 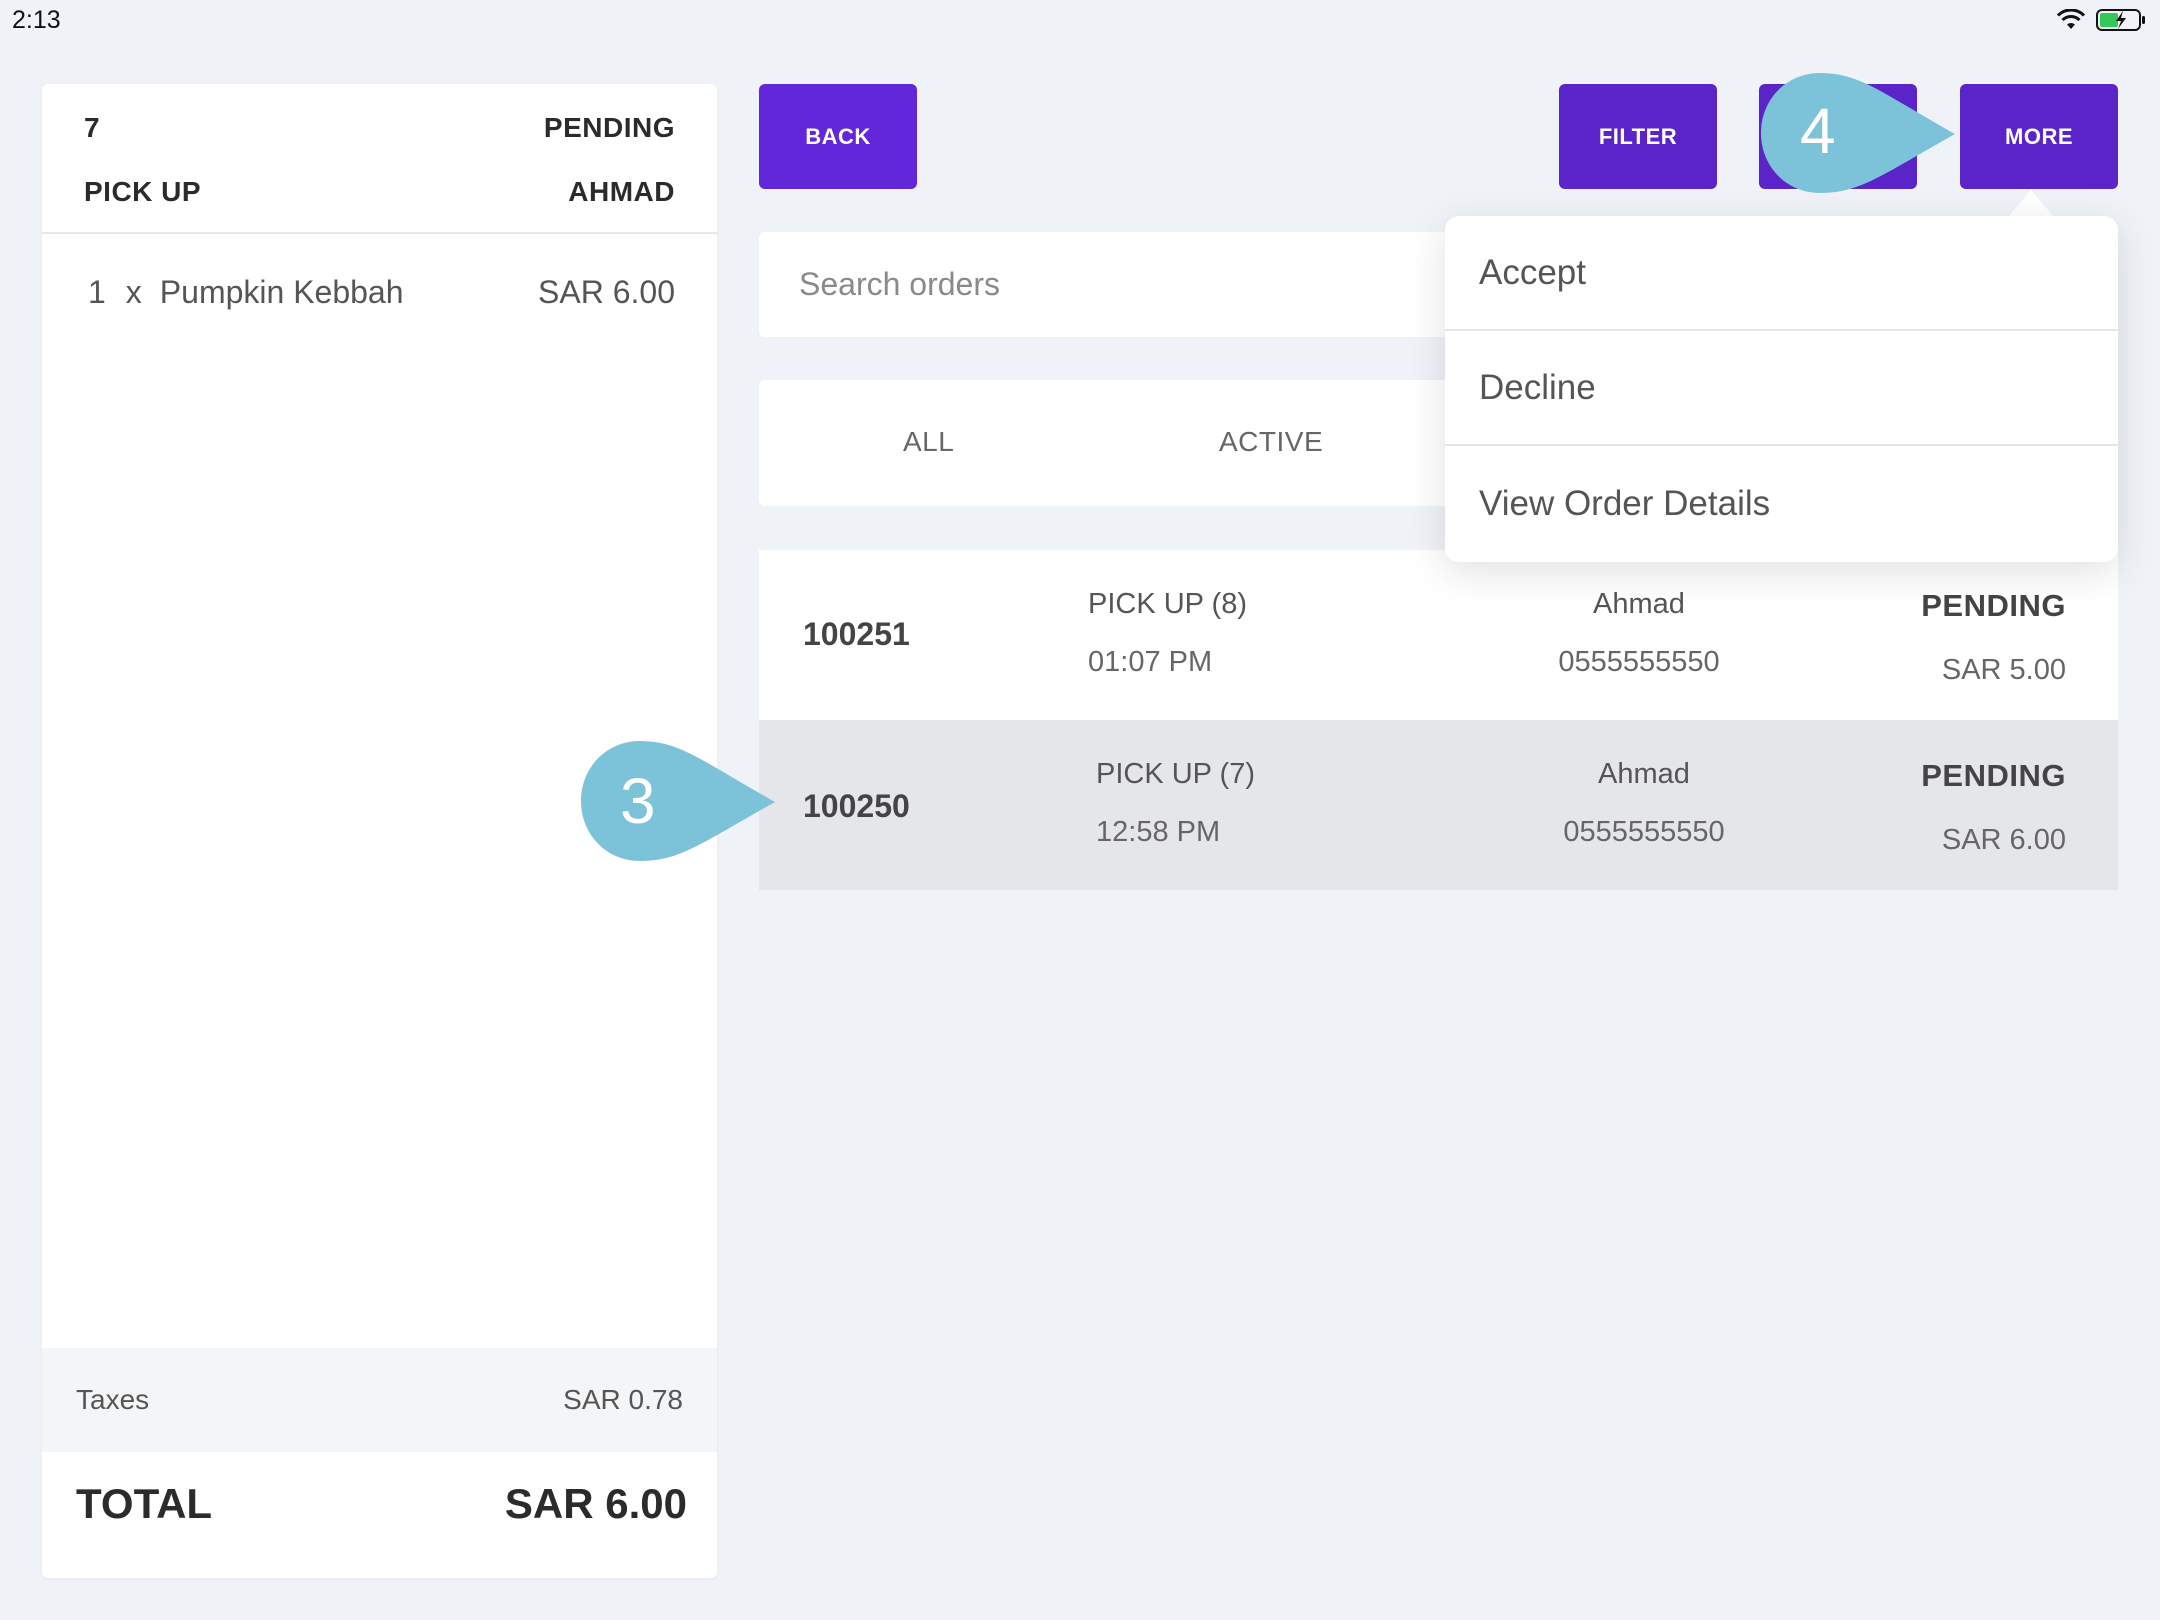 I want to click on item-price: SAR 6.00, so click(x=606, y=292).